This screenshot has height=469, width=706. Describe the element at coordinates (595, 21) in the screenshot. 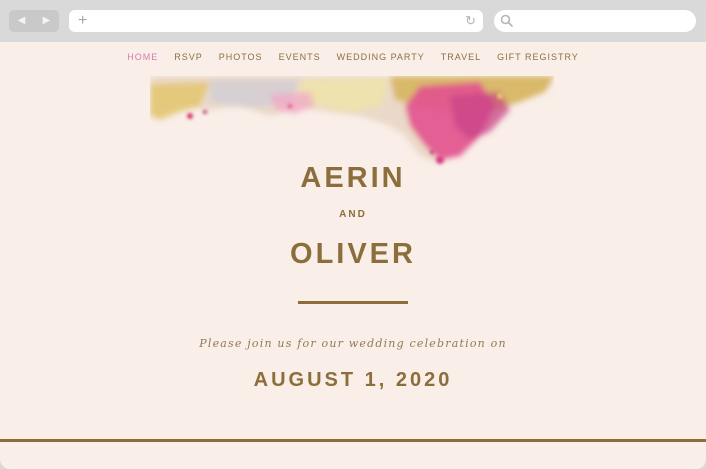

I see `search-field` at that location.